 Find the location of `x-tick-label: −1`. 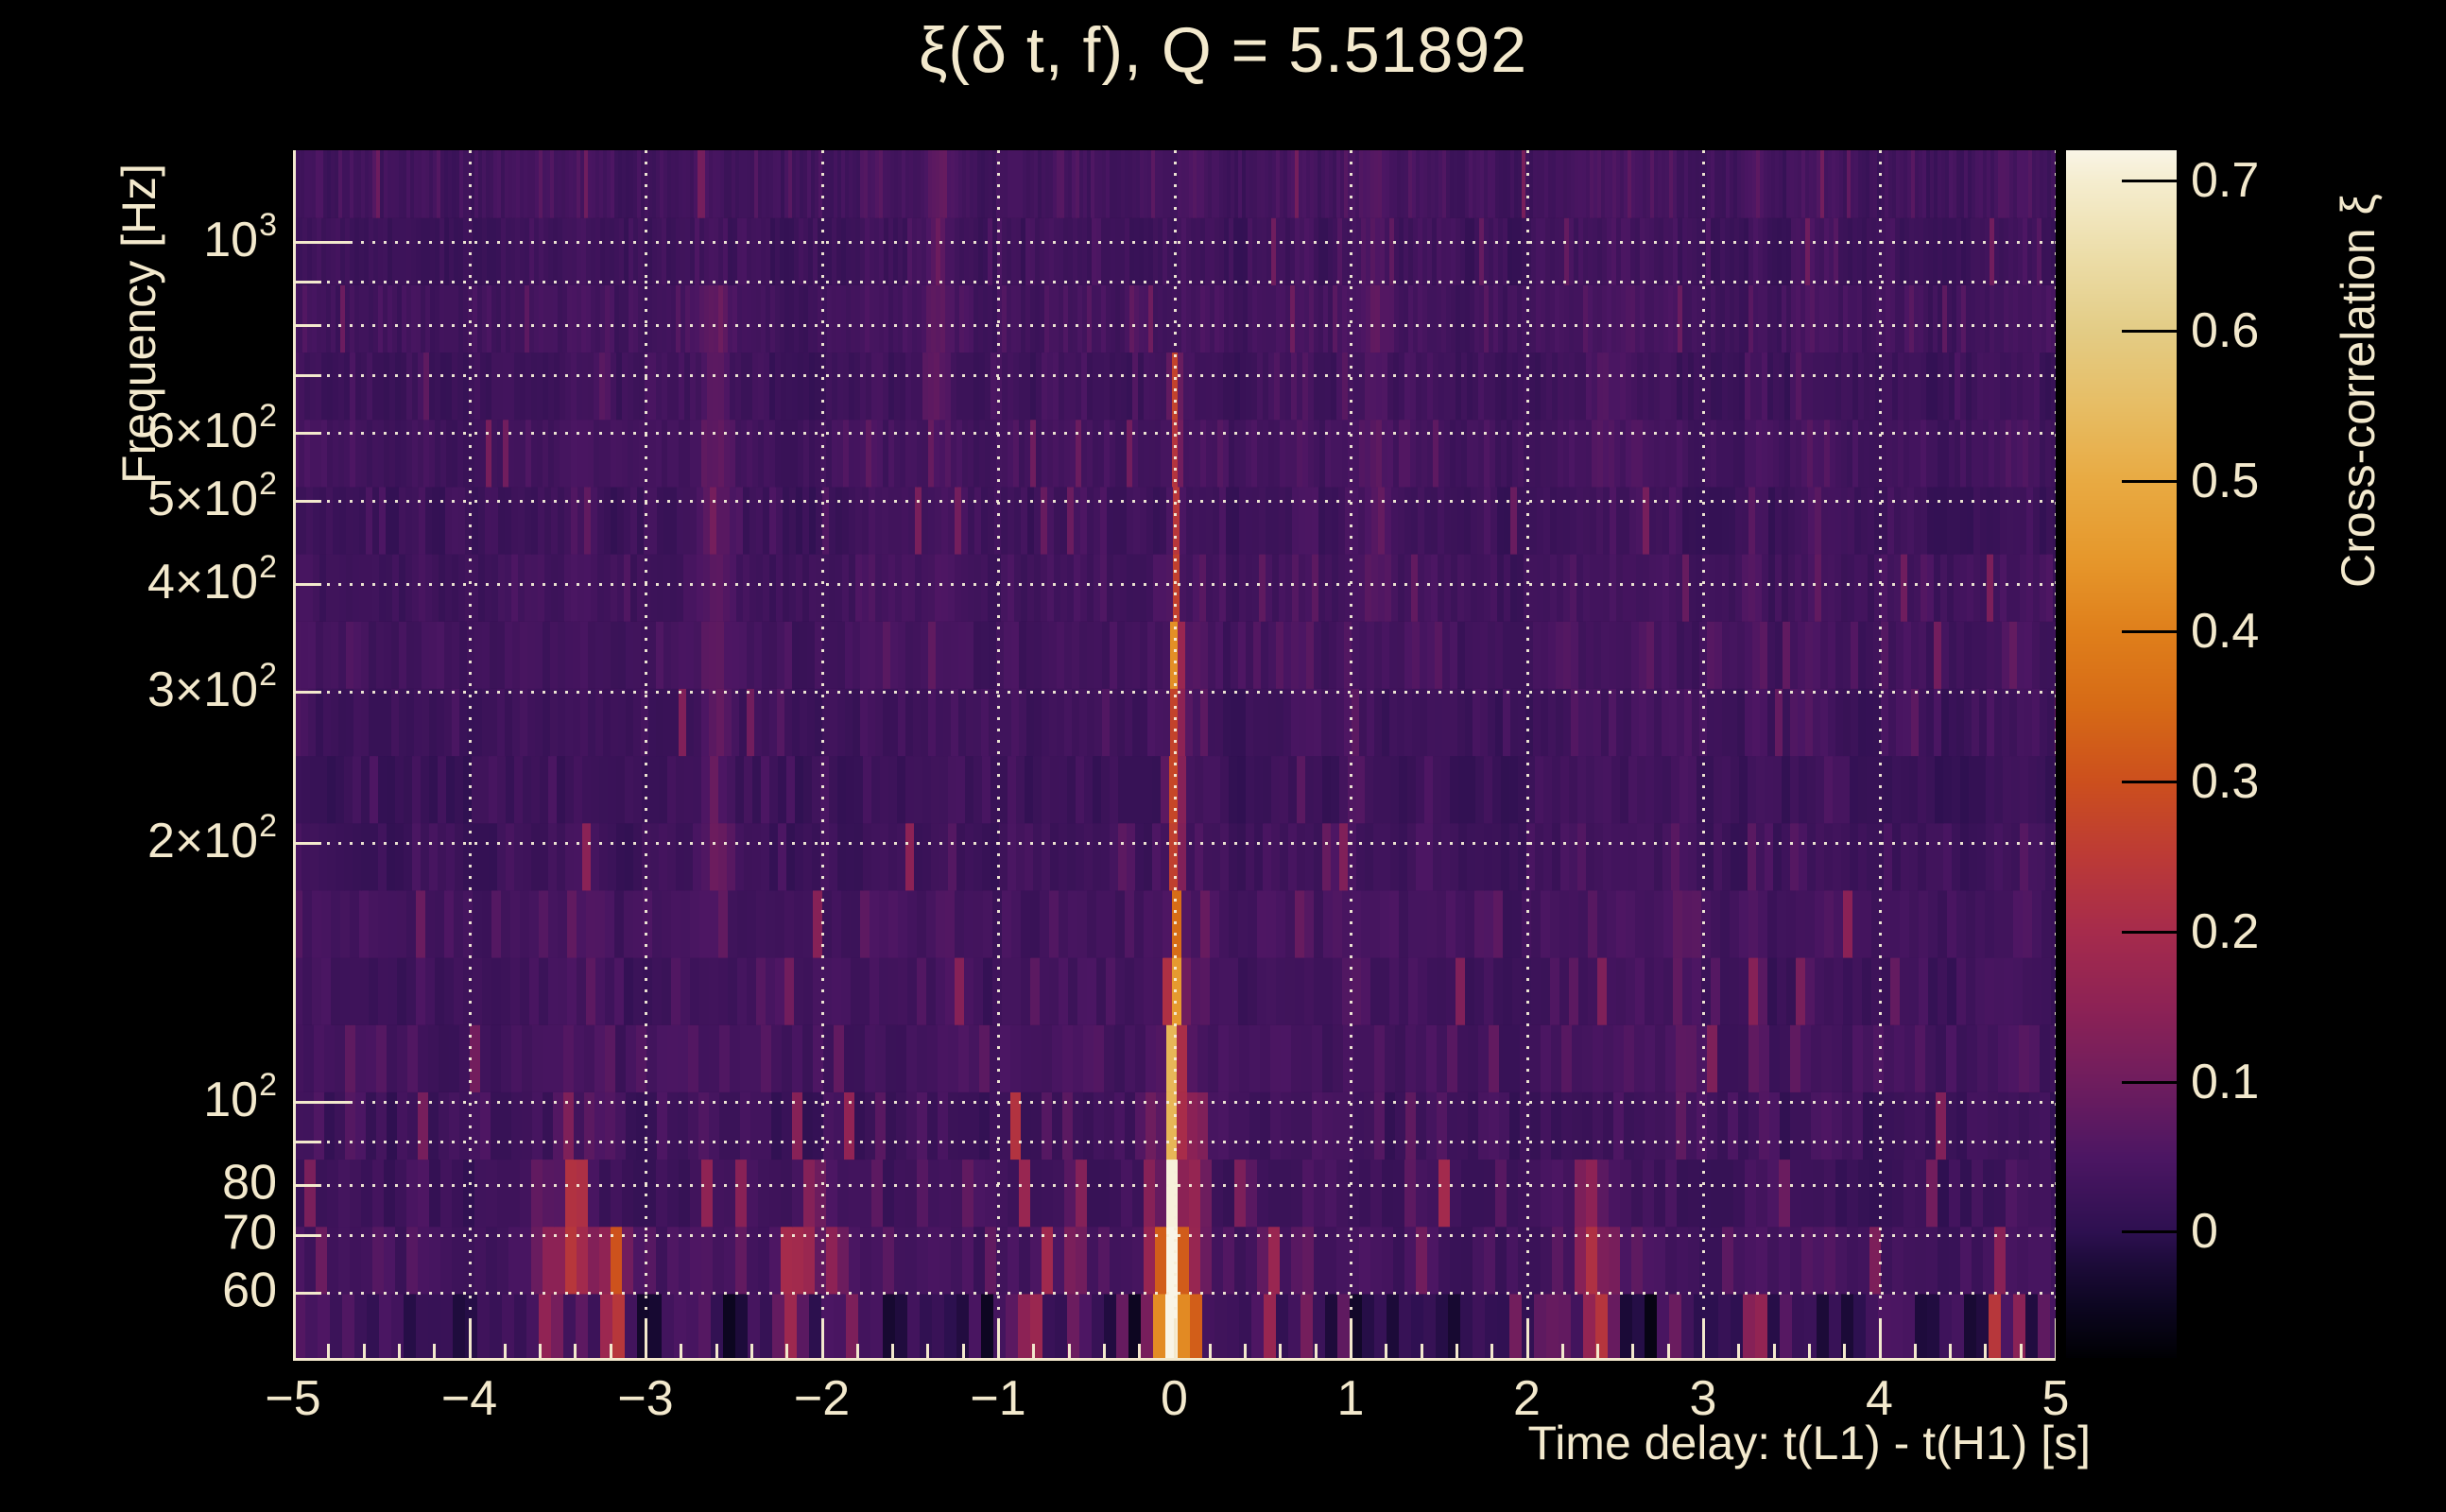

x-tick-label: −1 is located at coordinates (998, 1398).